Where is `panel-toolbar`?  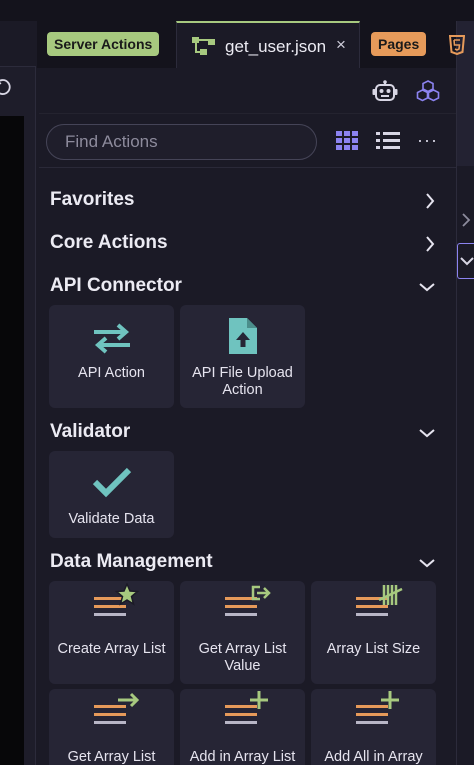
panel-toolbar is located at coordinates (247, 91).